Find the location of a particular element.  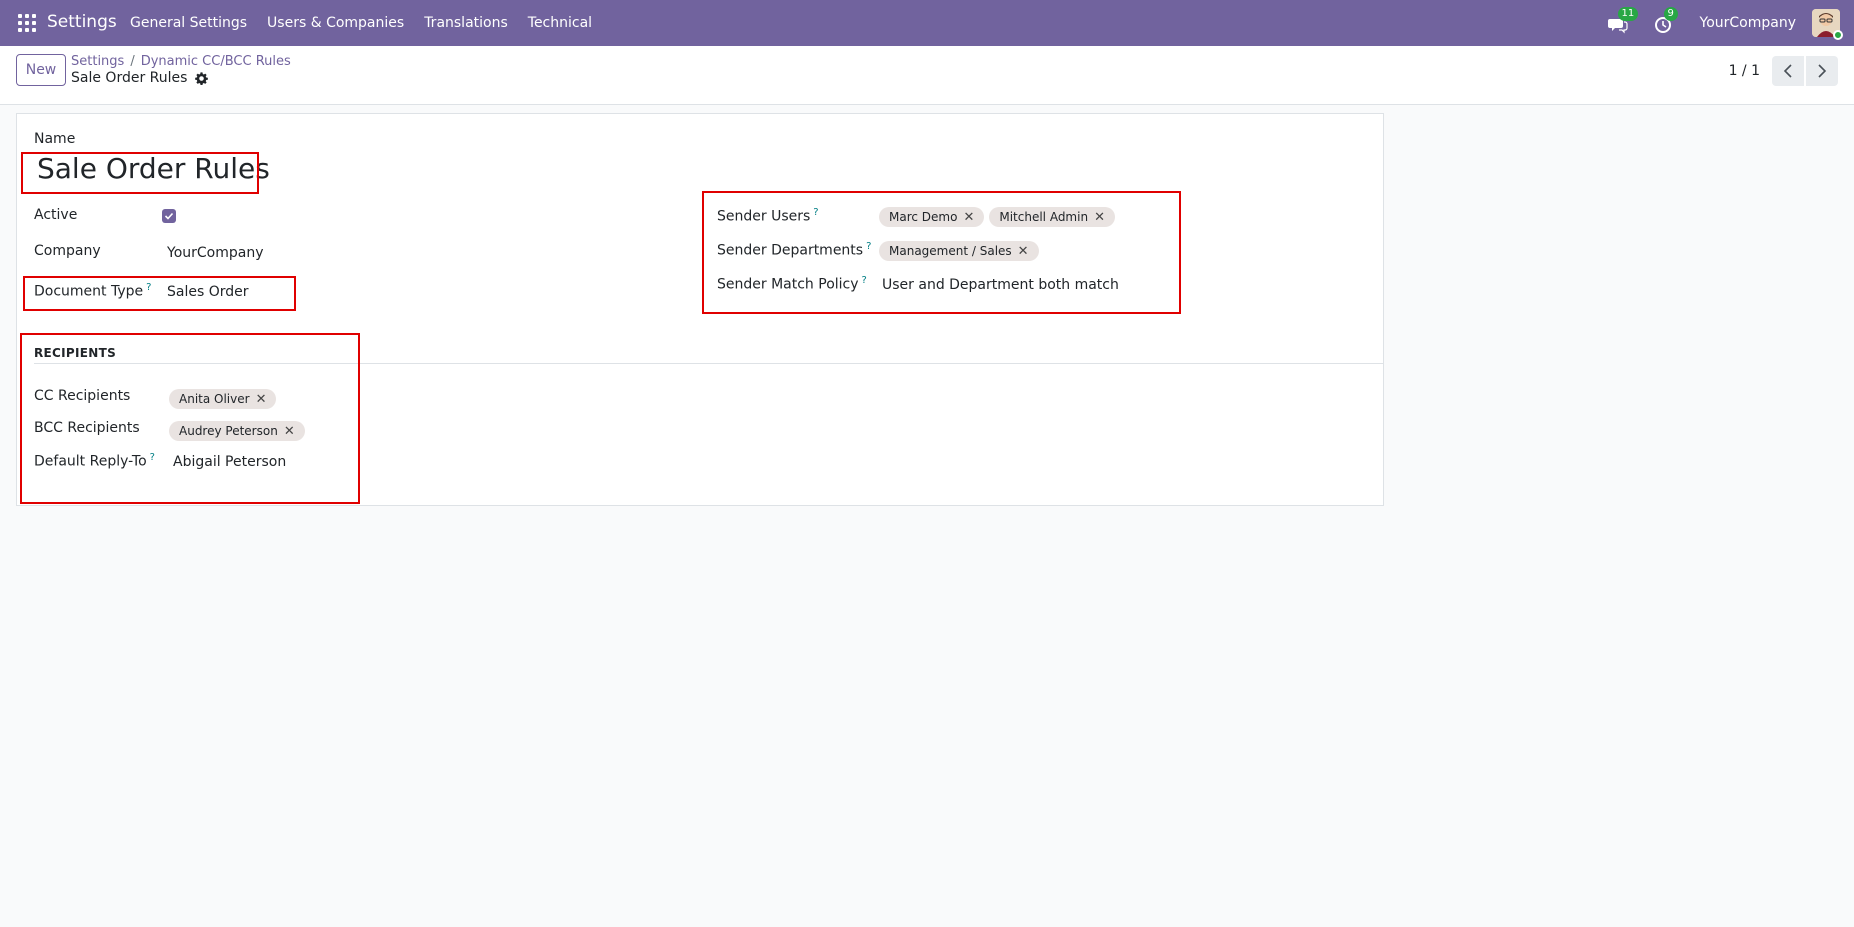

record-title: Sale Order Rules is located at coordinates (140, 78).